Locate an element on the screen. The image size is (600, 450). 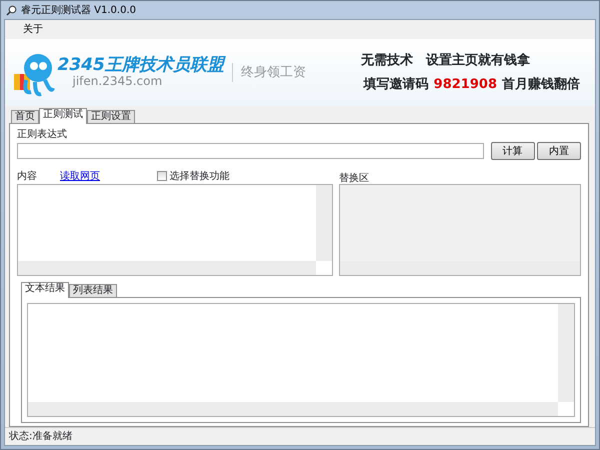
field-label: 内容 is located at coordinates (27, 177).